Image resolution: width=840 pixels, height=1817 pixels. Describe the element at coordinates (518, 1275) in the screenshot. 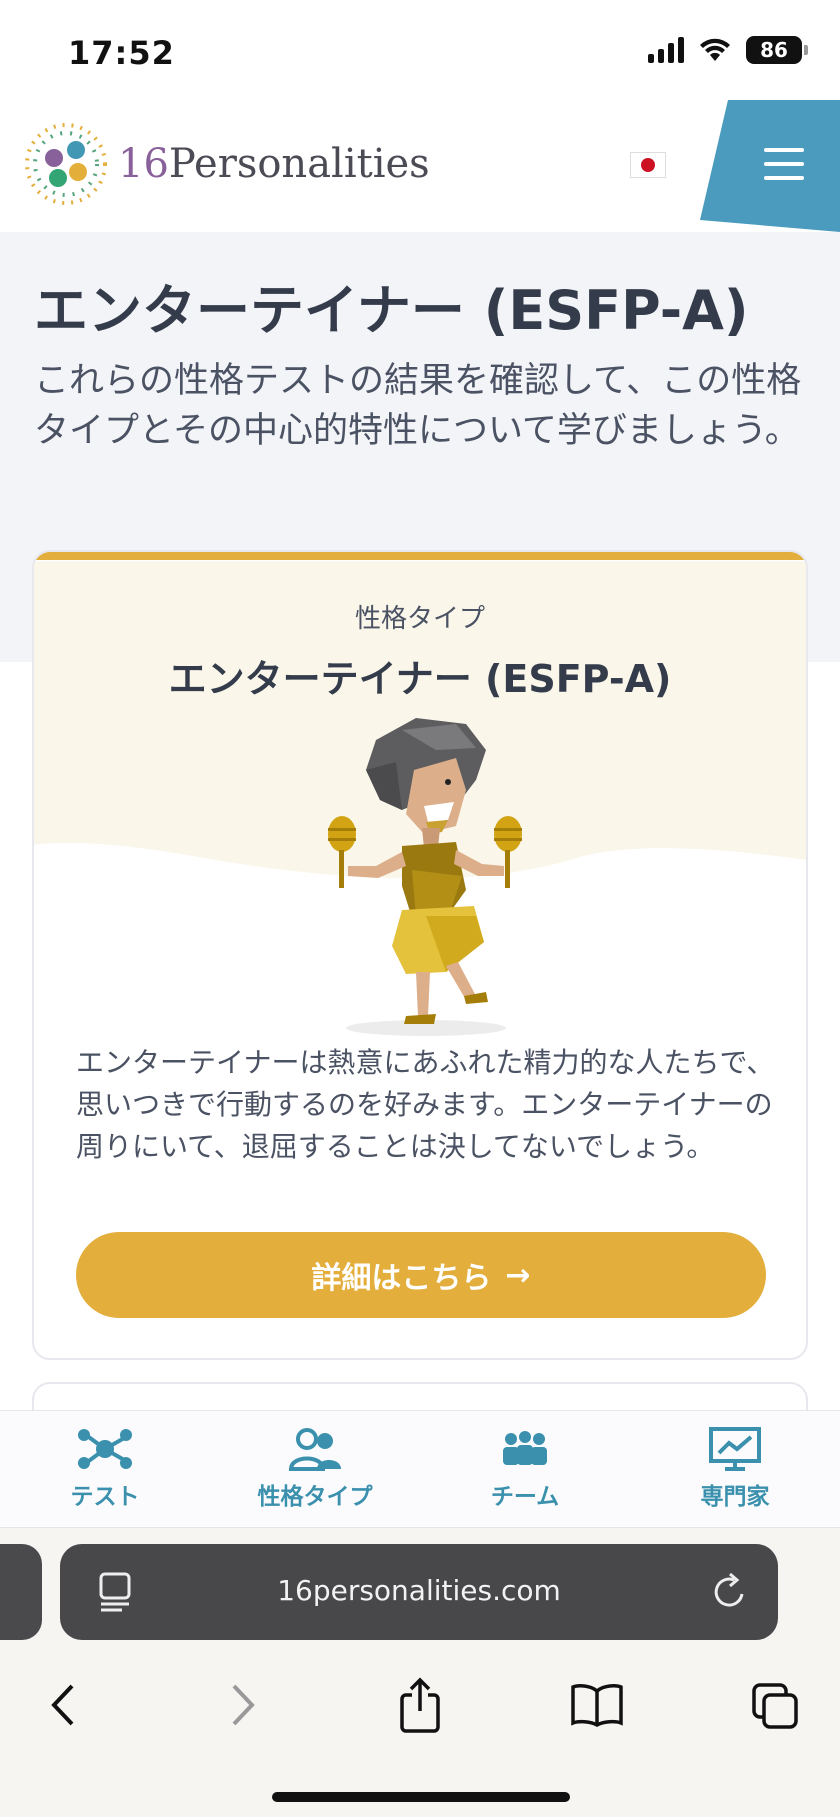

I see `arrow-right-icon: →` at that location.